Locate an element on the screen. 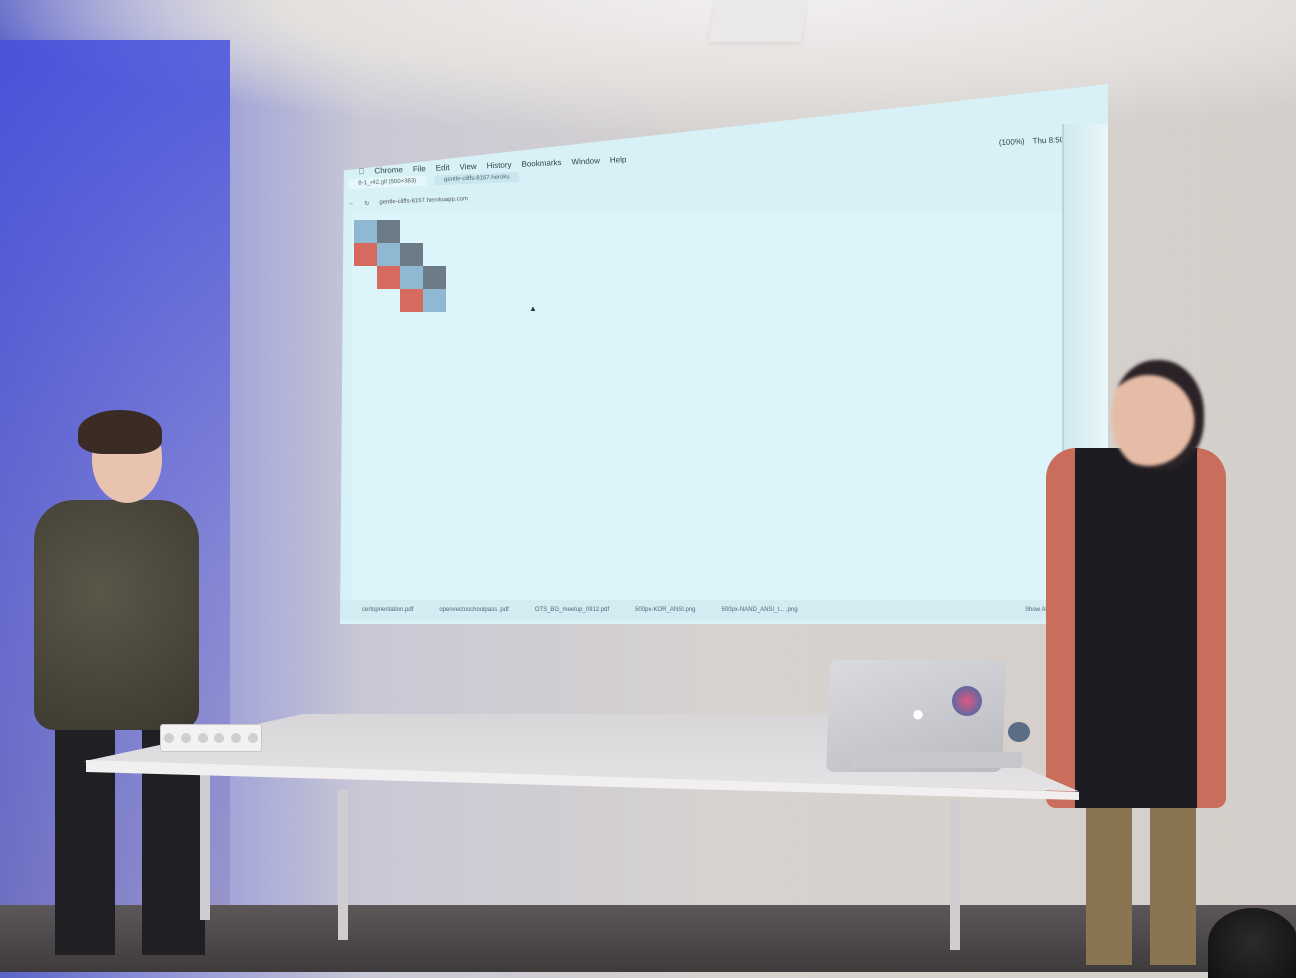 The height and width of the screenshot is (978, 1296). stage-light is located at coordinates (1252, 943).